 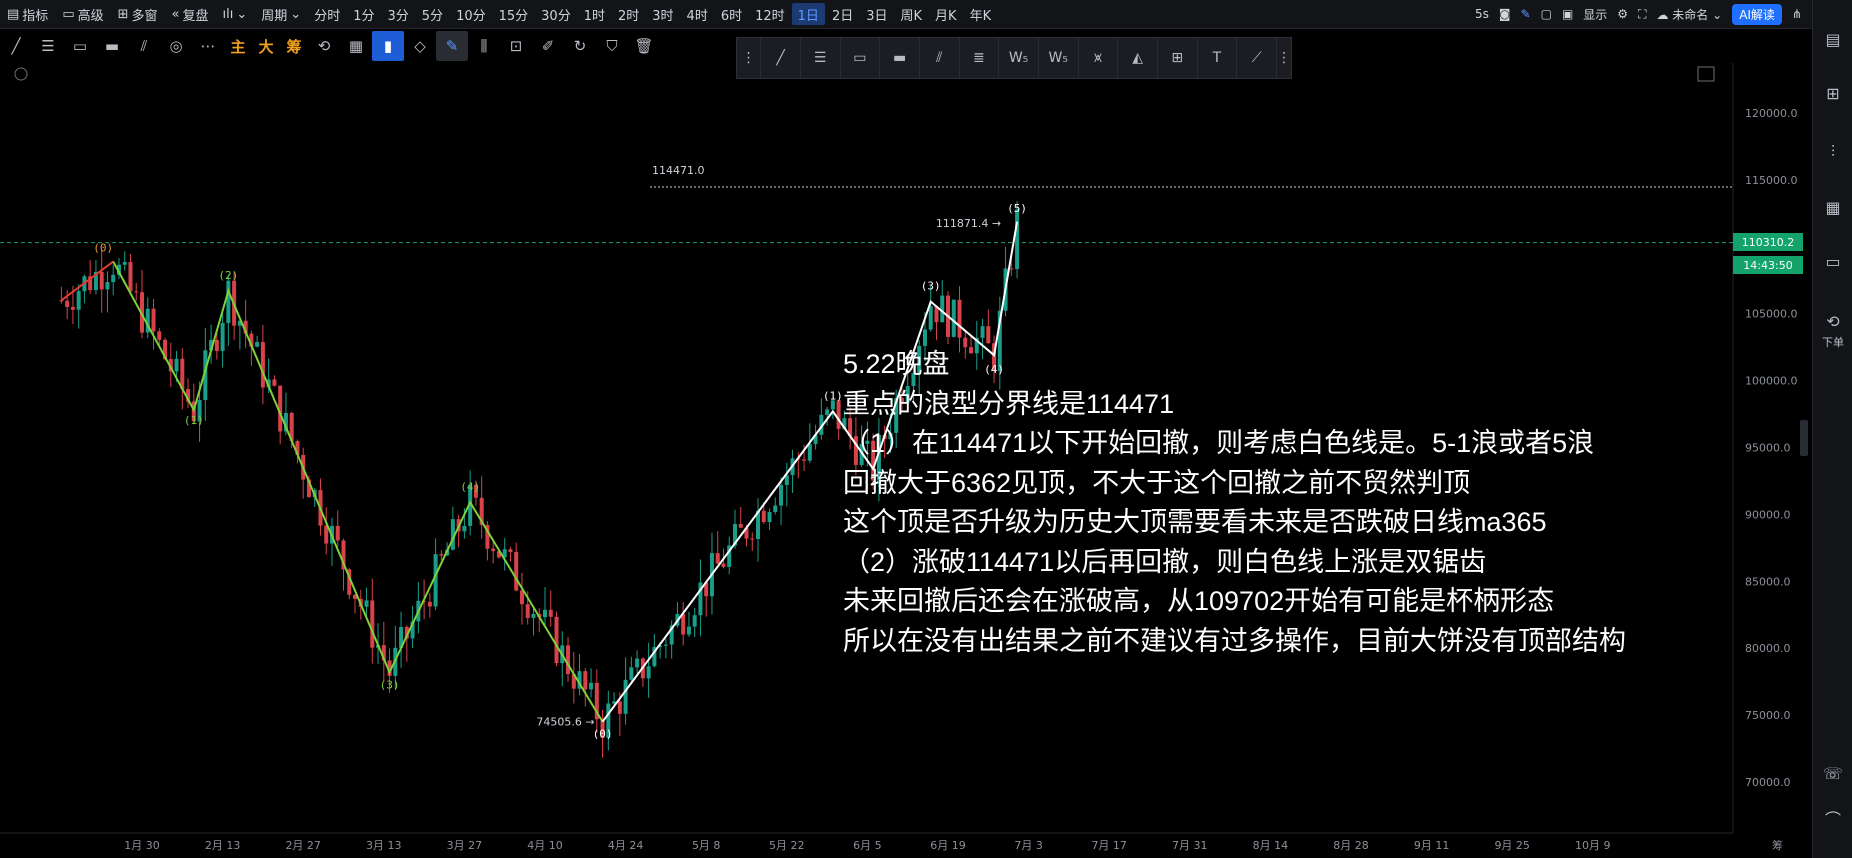 What do you see at coordinates (144, 46) in the screenshot?
I see `channel-tool-icon: ⫽` at bounding box center [144, 46].